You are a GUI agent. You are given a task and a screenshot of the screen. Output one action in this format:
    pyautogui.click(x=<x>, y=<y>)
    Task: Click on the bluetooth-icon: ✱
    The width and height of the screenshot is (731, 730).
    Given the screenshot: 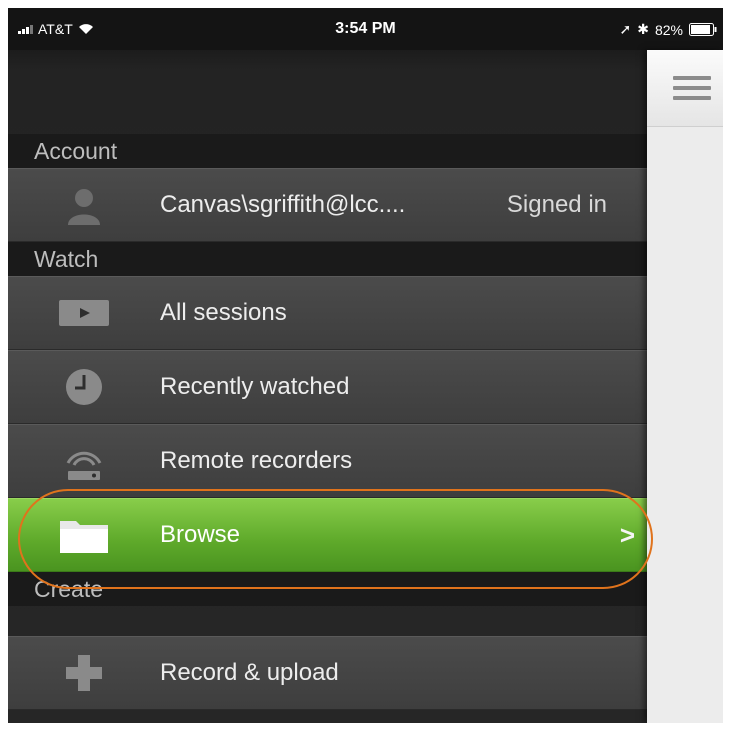 What is the action you would take?
    pyautogui.click(x=643, y=29)
    